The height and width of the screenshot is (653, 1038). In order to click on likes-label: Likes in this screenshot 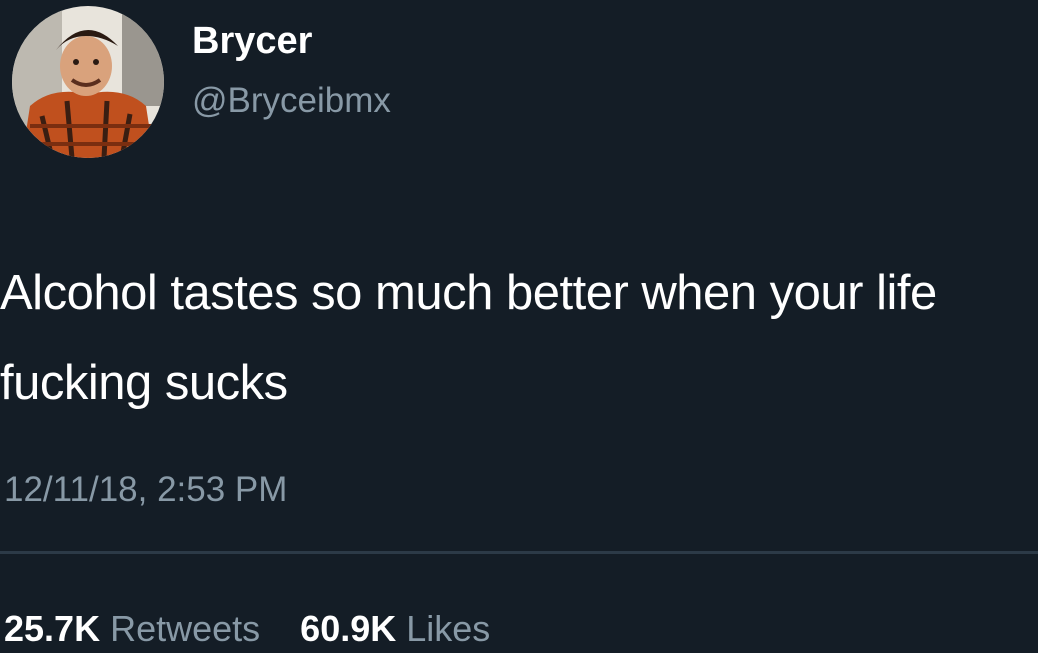, I will do `click(448, 628)`.